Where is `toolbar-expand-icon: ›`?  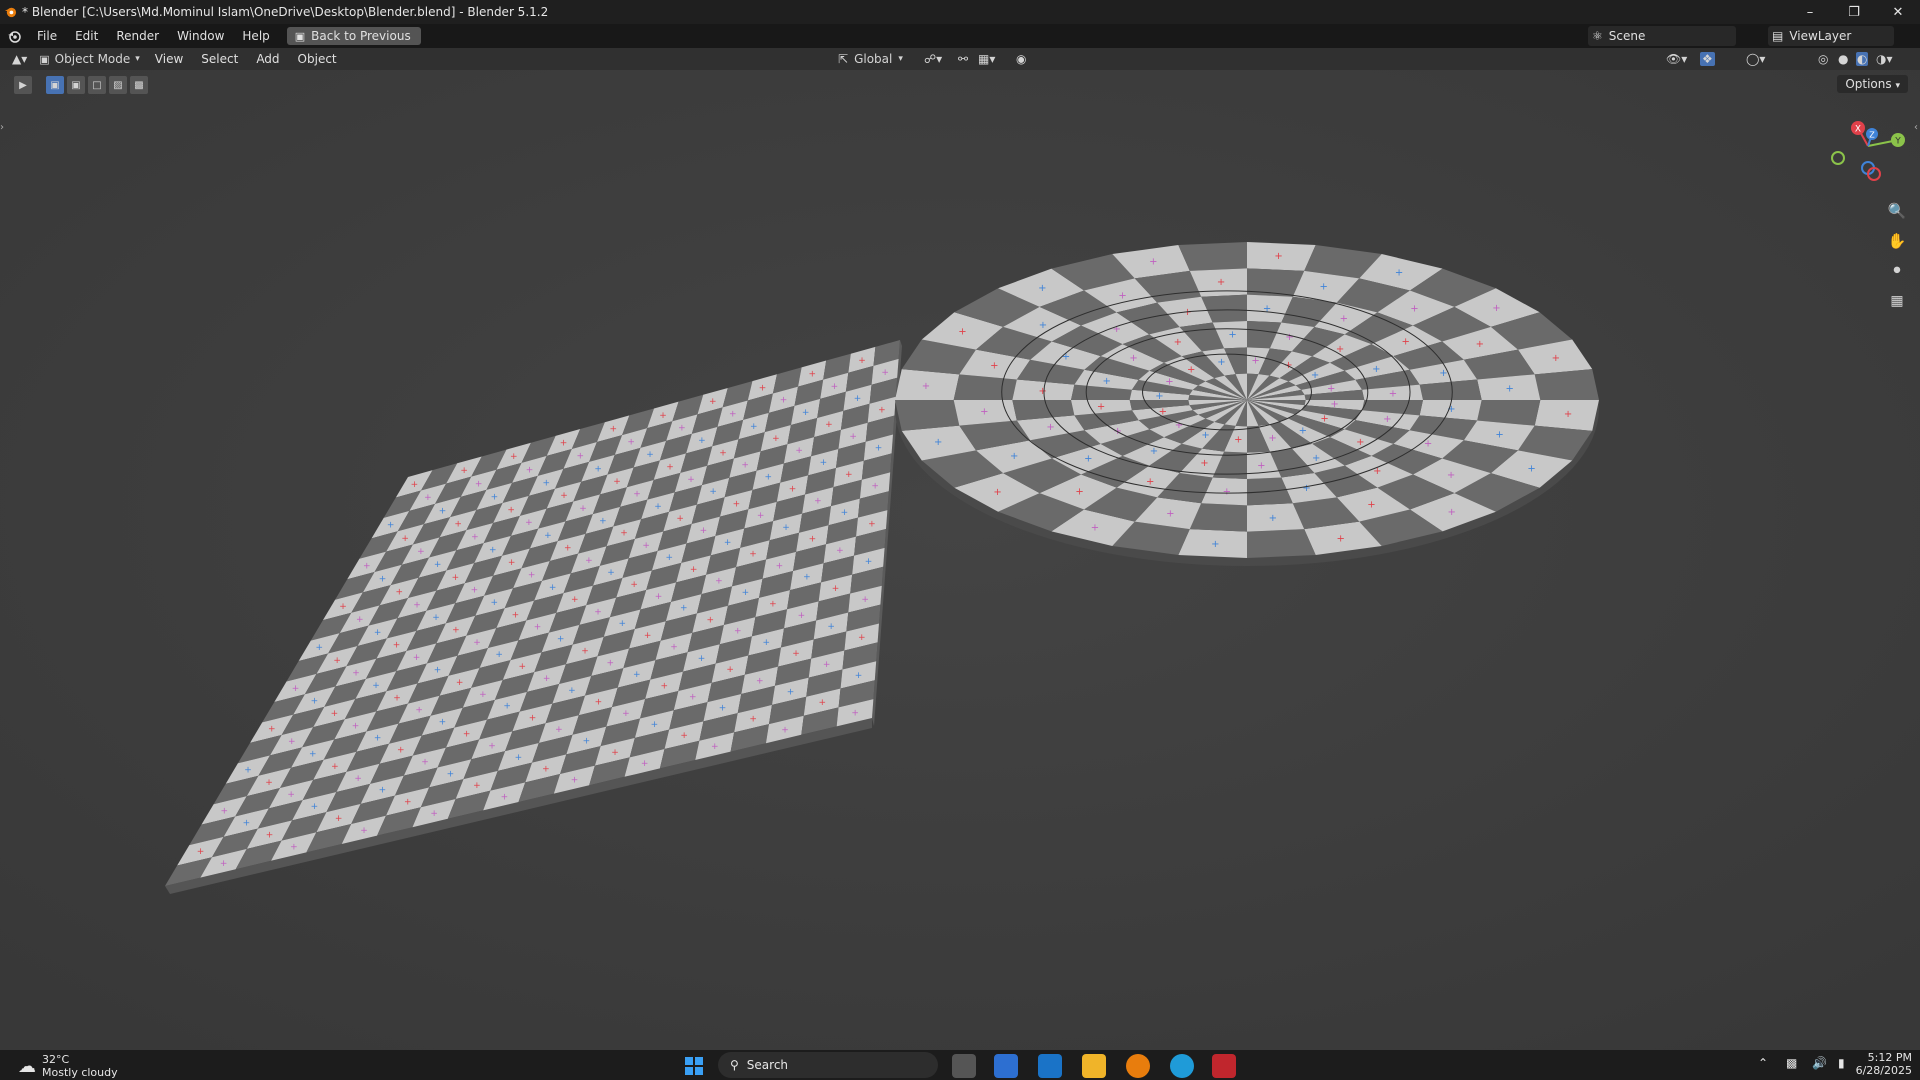
toolbar-expand-icon: › is located at coordinates (2, 127).